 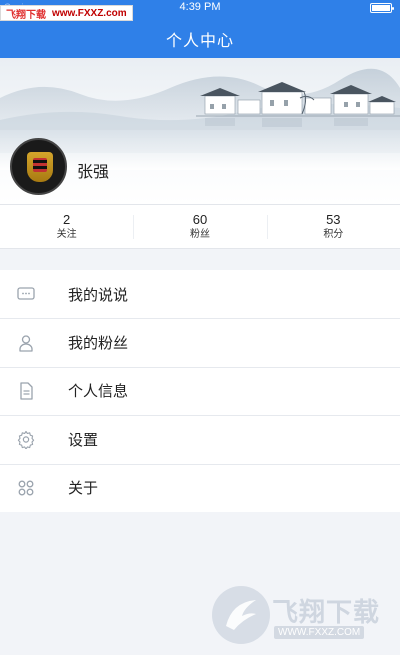 I want to click on battery-icon, so click(x=382, y=8).